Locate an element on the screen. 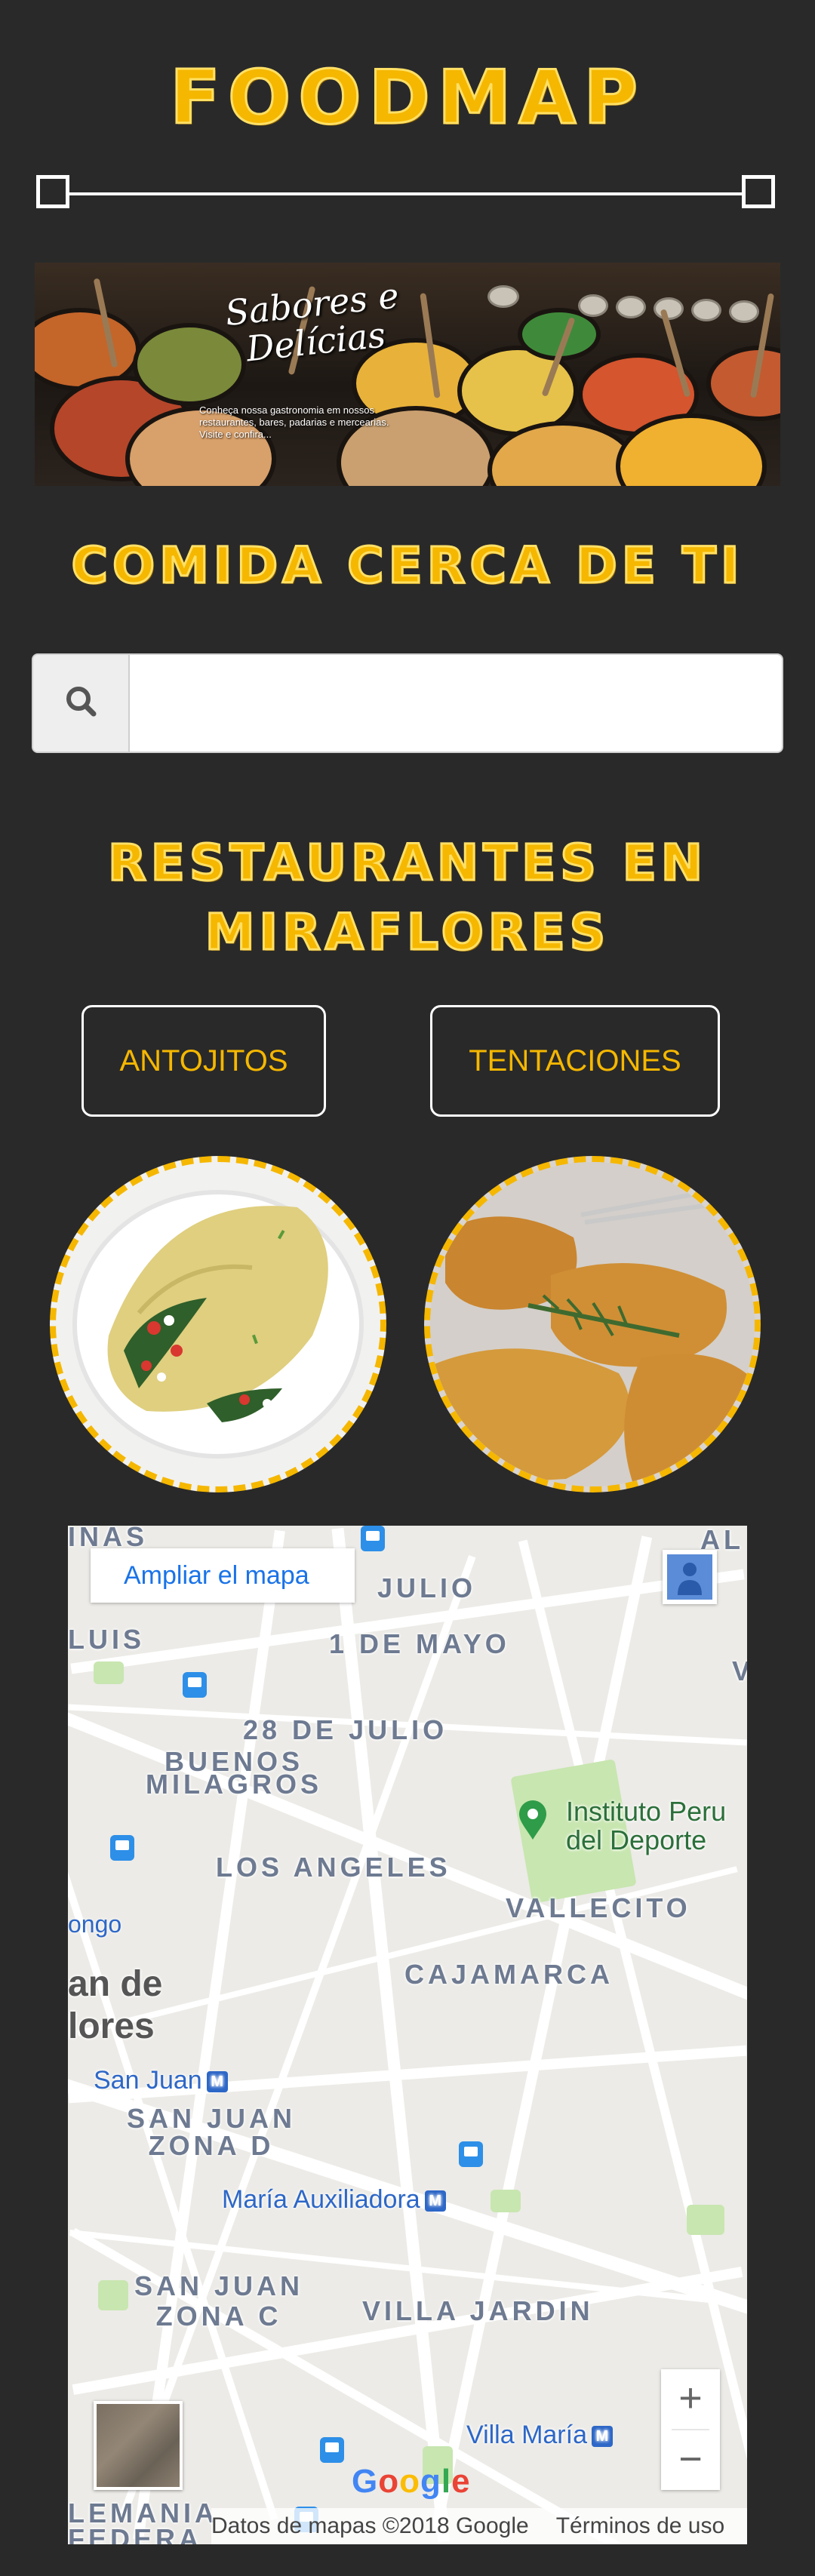 The width and height of the screenshot is (815, 2576). metro-villa-maria: Villa María M is located at coordinates (539, 2435).